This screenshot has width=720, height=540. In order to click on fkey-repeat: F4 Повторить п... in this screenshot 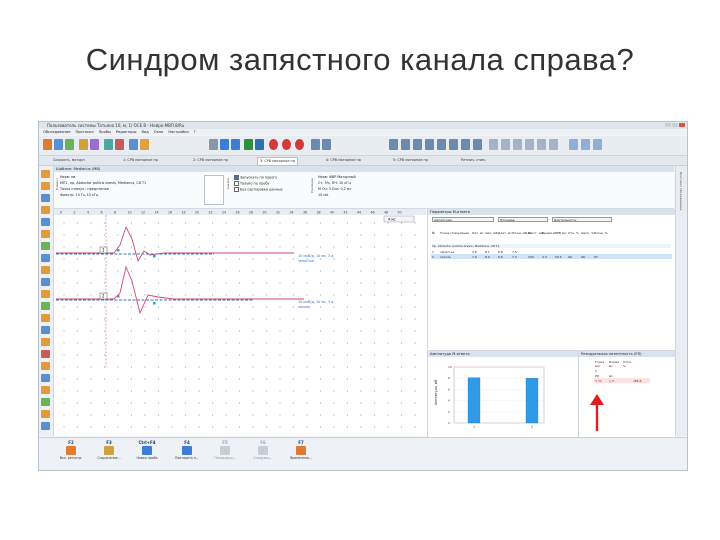, I will do `click(187, 450)`.